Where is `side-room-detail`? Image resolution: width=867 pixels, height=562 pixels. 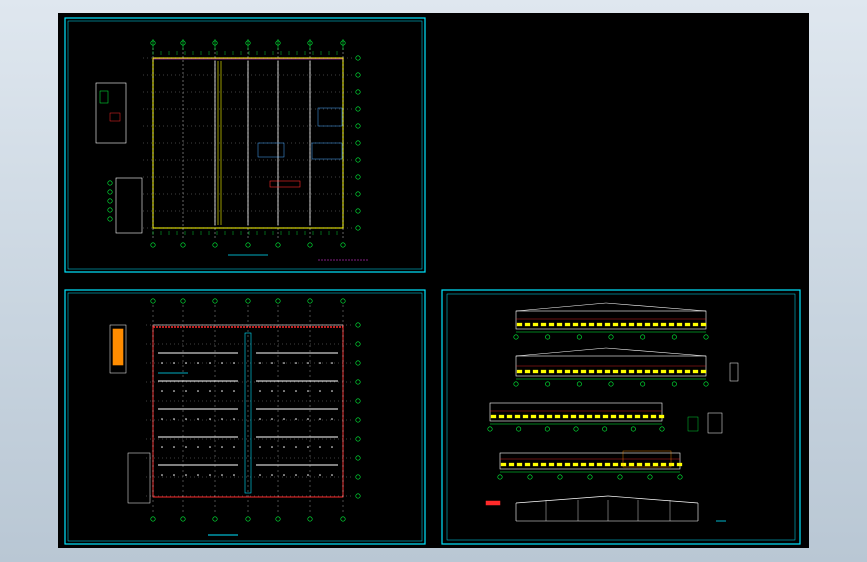
side-room-detail is located at coordinates (129, 205).